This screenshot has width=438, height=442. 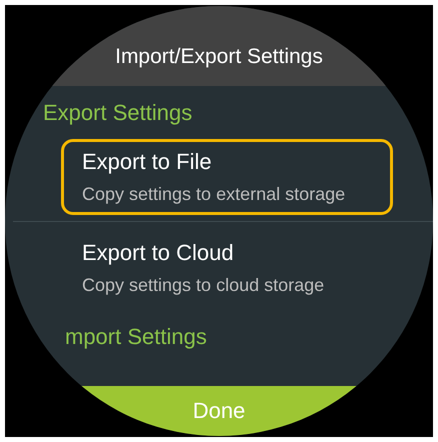 I want to click on section-heading: mport Settings, so click(x=136, y=337).